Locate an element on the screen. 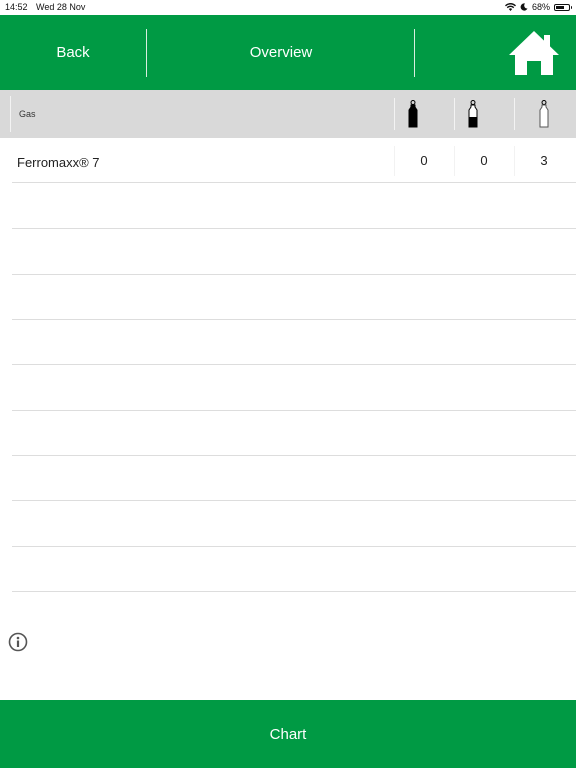 Image resolution: width=576 pixels, height=768 pixels. battery-level-fill is located at coordinates (560, 7).